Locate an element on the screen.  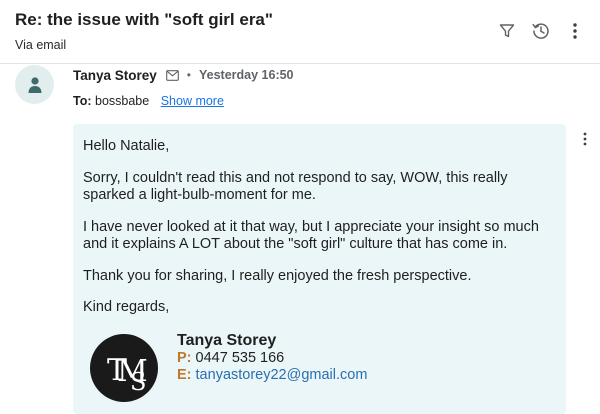
signature-logo: T M S is located at coordinates (124, 368).